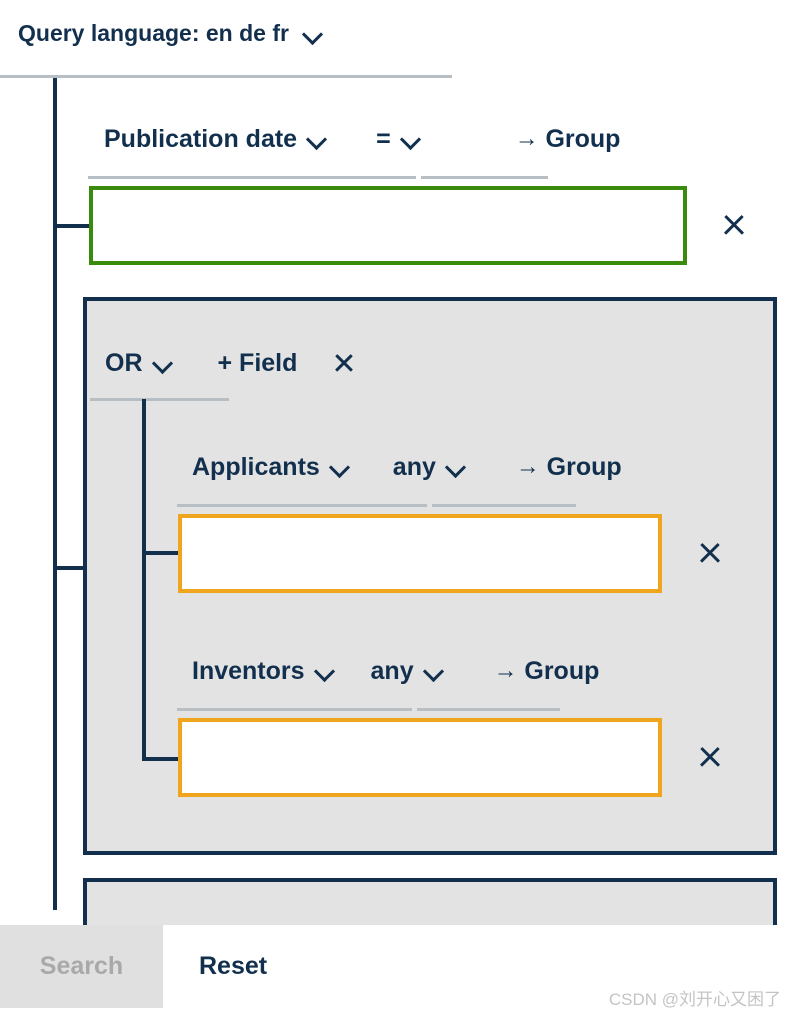 The height and width of the screenshot is (1017, 789). I want to click on group-operator-select-or: OR, so click(140, 363).